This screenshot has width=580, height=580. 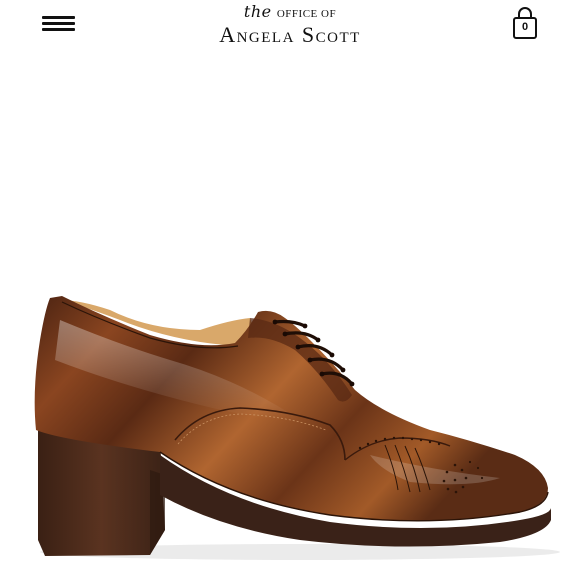 I want to click on site-header: the OFFICE OF Angela Scott 0, so click(x=290, y=30).